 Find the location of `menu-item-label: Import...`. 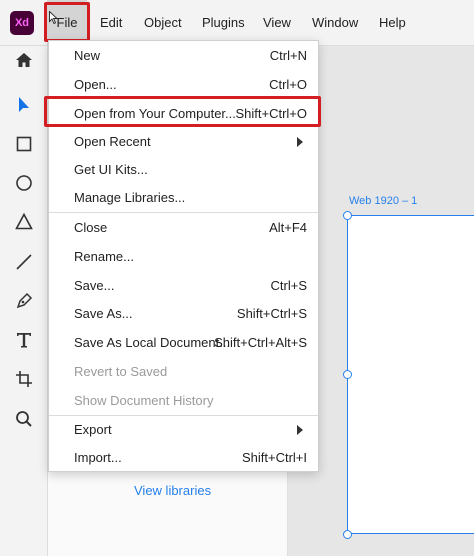

menu-item-label: Import... is located at coordinates (98, 457).